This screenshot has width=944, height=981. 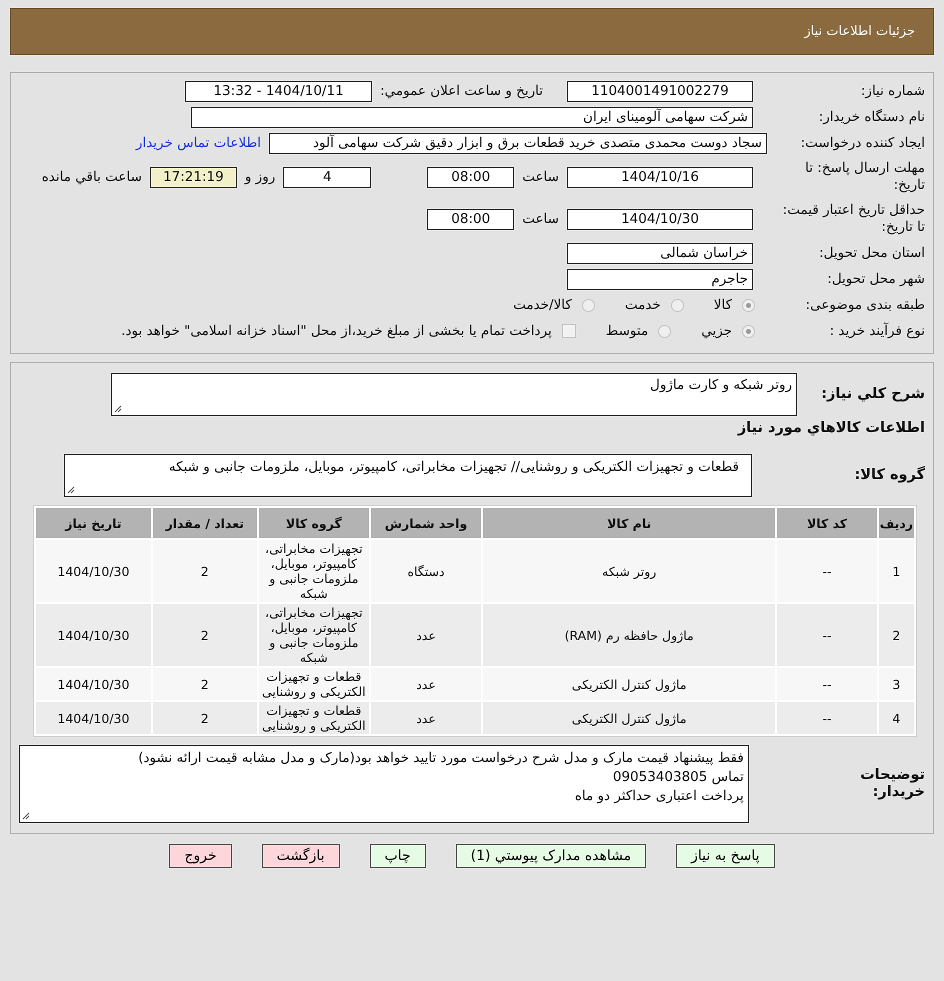 I want to click on text-field: سجاد دوست محمدی متصدی خرید قطعات برق و ابزار دقیق شرکت سهامی آلود, so click(x=518, y=143).